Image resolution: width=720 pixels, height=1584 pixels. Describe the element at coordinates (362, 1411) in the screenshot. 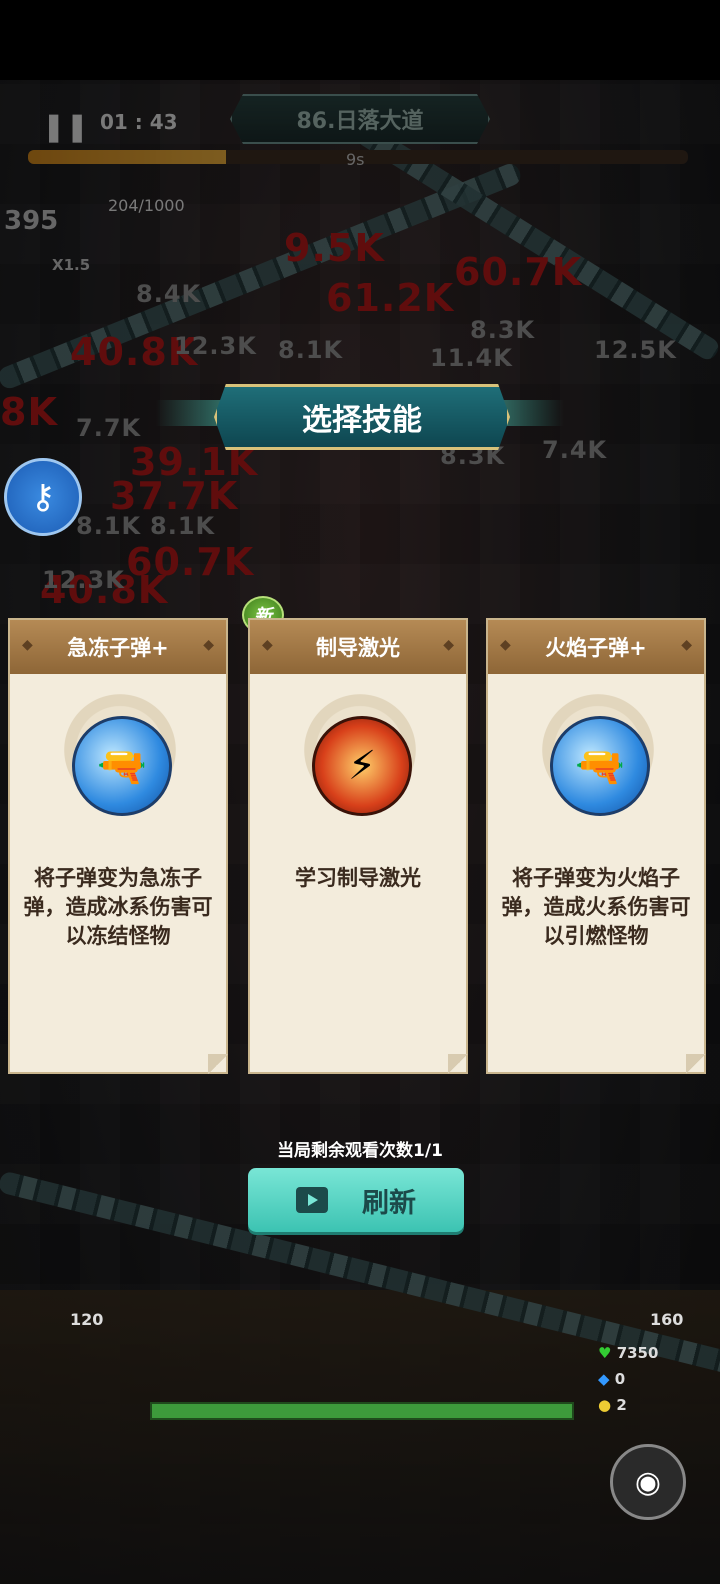

I see `base-hp-bar` at that location.